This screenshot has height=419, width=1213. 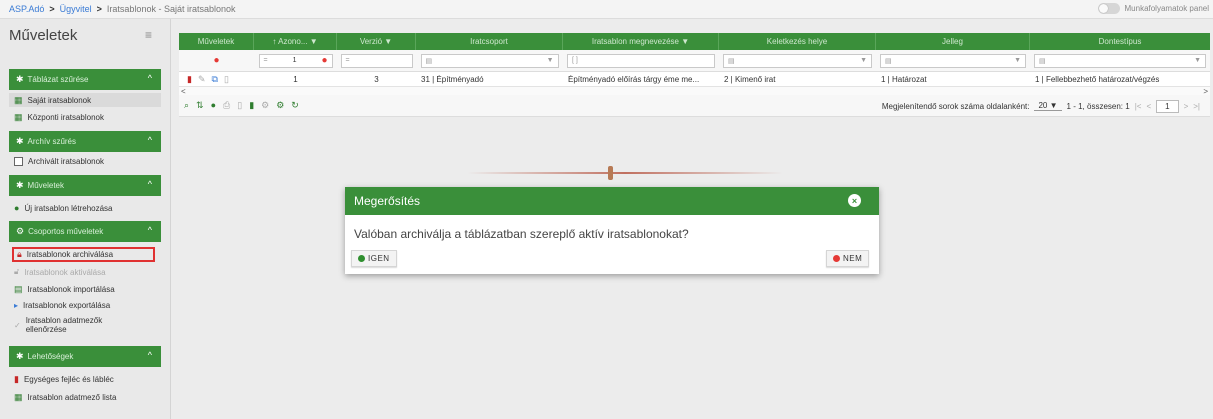 I want to click on col-header-actions: Műveletek, so click(x=216, y=41).